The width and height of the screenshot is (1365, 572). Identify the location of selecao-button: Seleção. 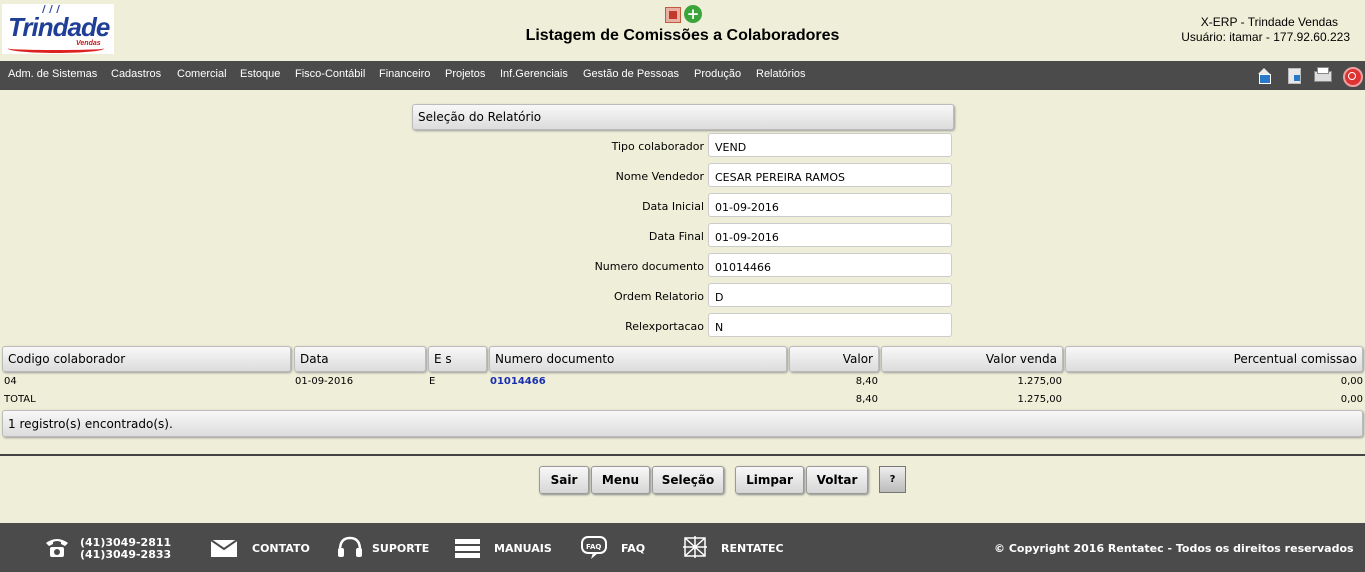
(688, 480).